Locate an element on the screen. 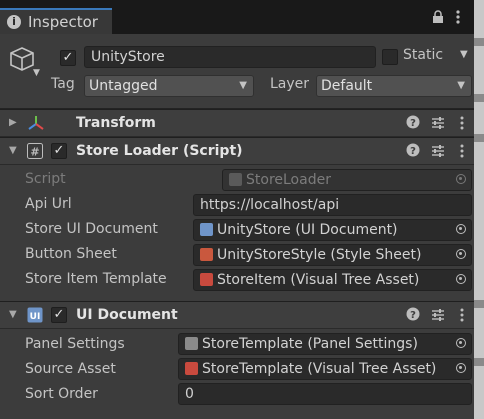 The height and width of the screenshot is (419, 484). tab-title: Inspector is located at coordinates (63, 22).